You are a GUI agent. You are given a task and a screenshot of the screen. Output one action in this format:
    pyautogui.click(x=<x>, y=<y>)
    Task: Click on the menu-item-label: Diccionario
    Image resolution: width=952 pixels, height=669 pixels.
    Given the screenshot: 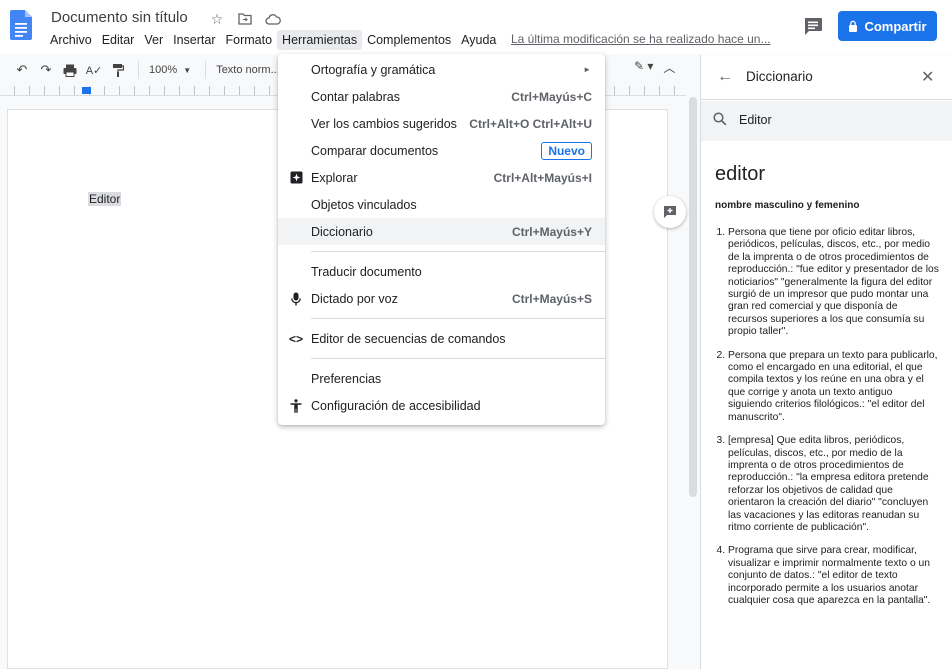 What is the action you would take?
    pyautogui.click(x=342, y=231)
    